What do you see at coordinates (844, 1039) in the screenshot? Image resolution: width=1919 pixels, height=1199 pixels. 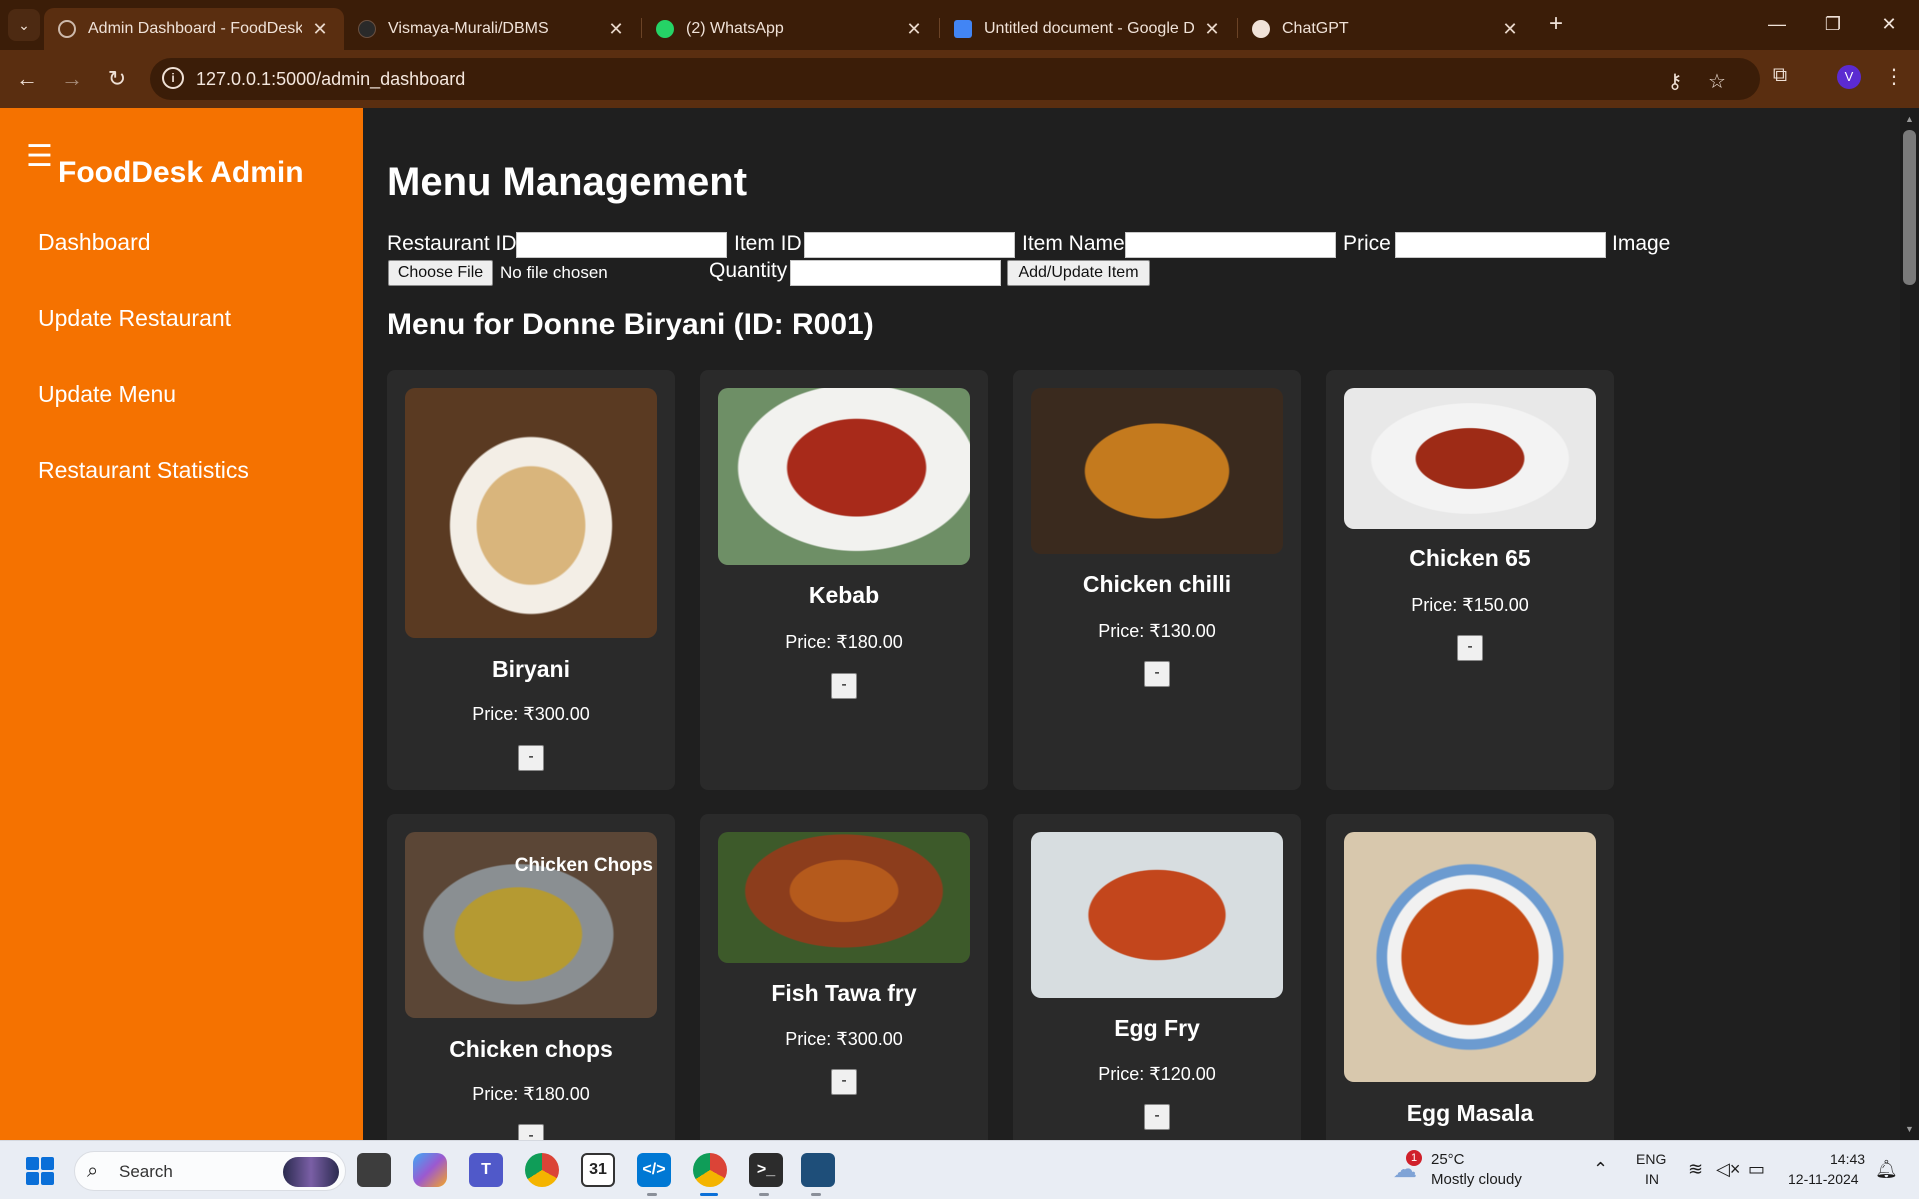 I see `item-price: Price: ₹300.00` at bounding box center [844, 1039].